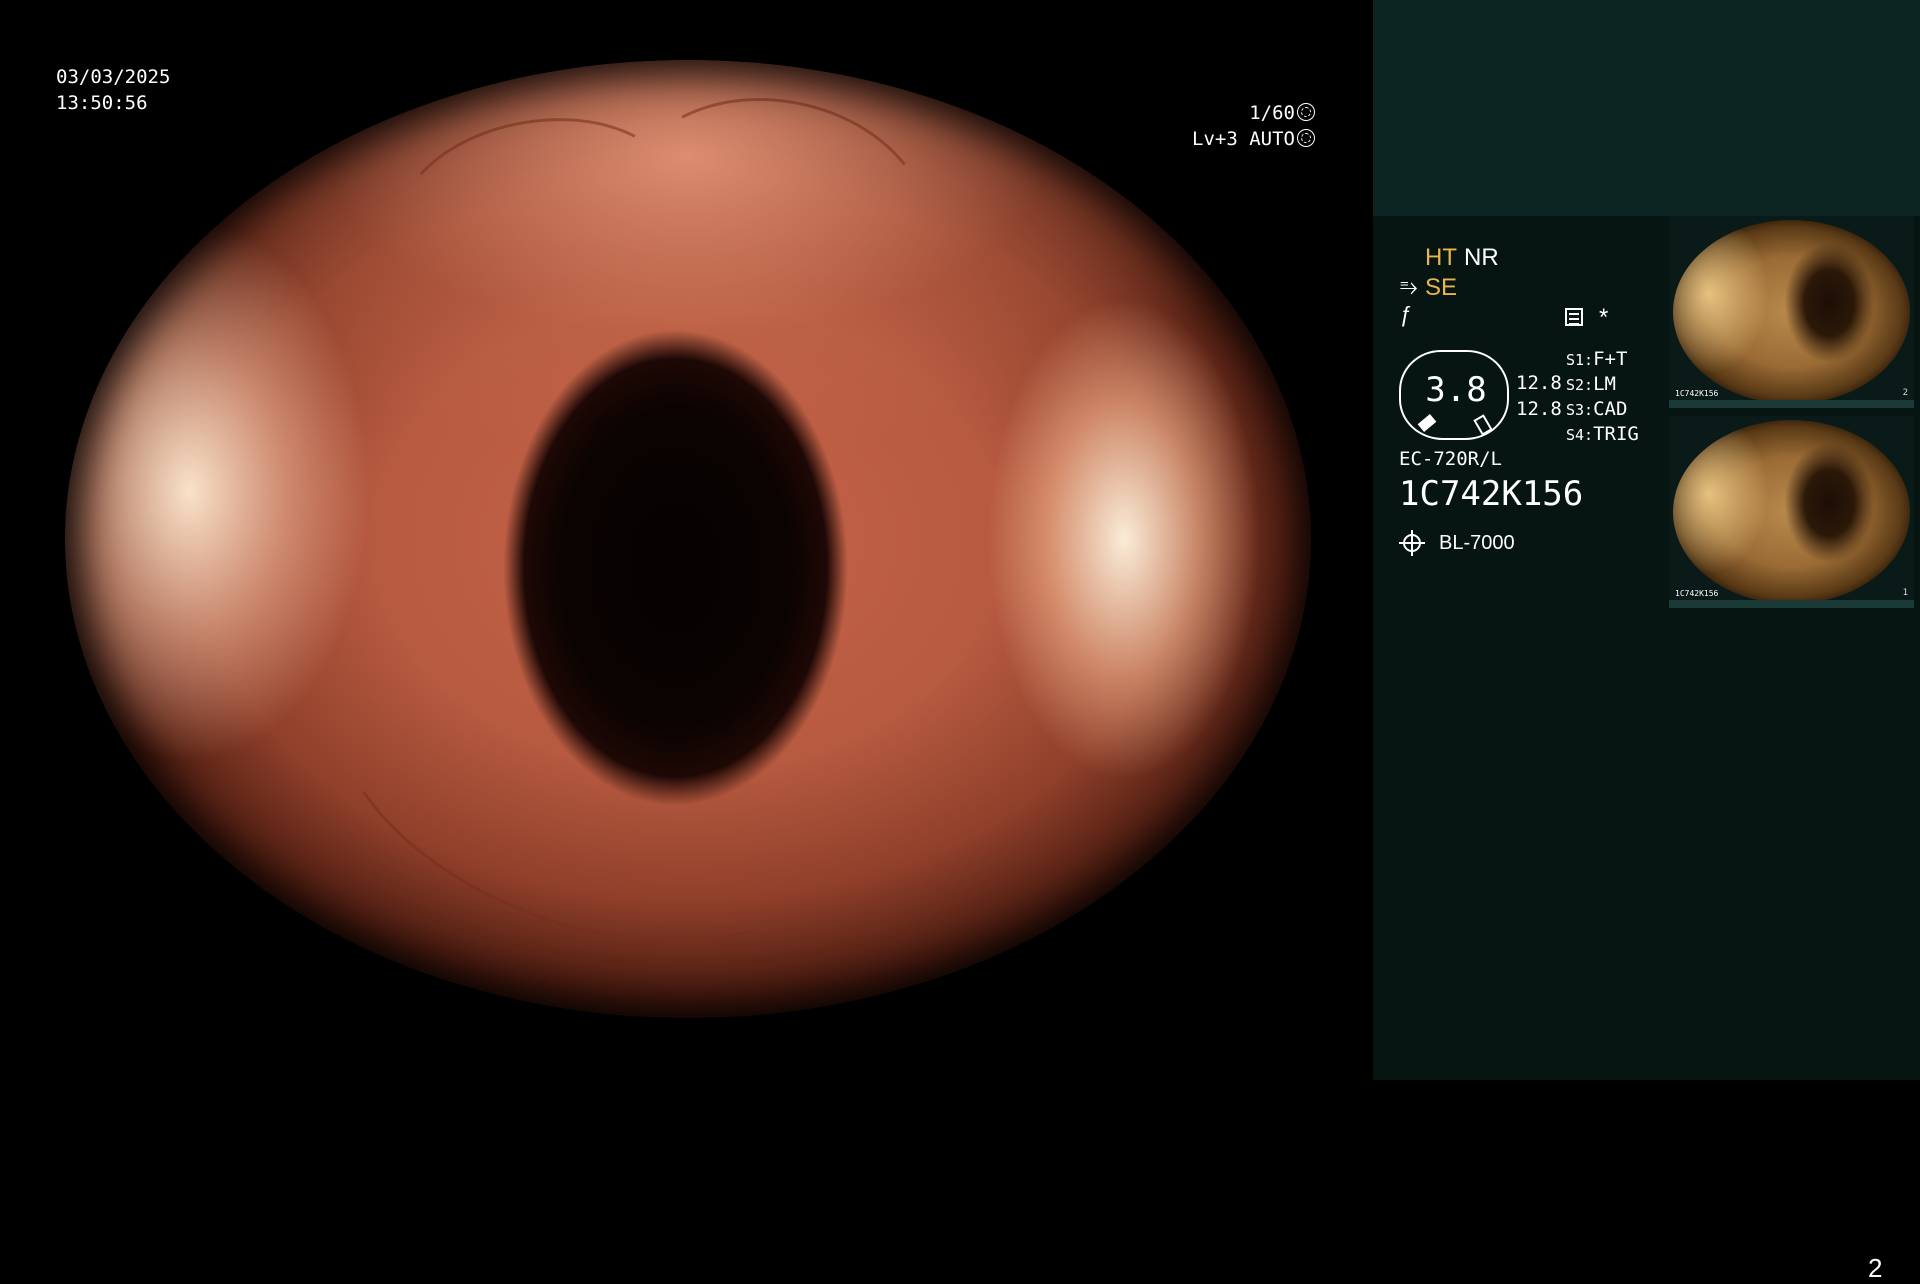  Describe the element at coordinates (113, 90) in the screenshot. I see `date-time-overlay: 03/03/2025 13:50:56` at that location.